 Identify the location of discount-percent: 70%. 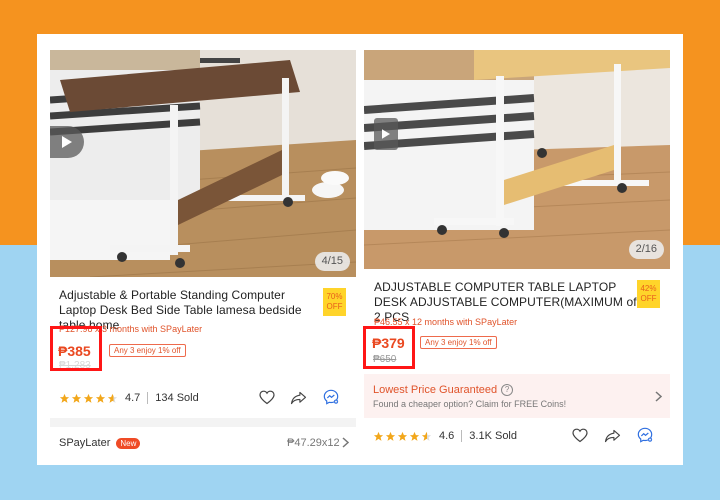
(334, 296).